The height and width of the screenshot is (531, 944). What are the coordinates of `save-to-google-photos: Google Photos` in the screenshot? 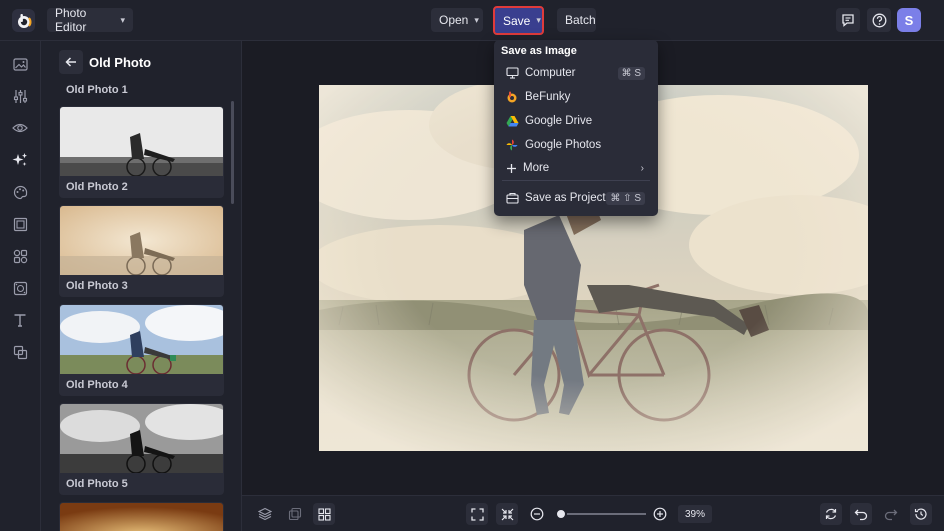 It's located at (576, 145).